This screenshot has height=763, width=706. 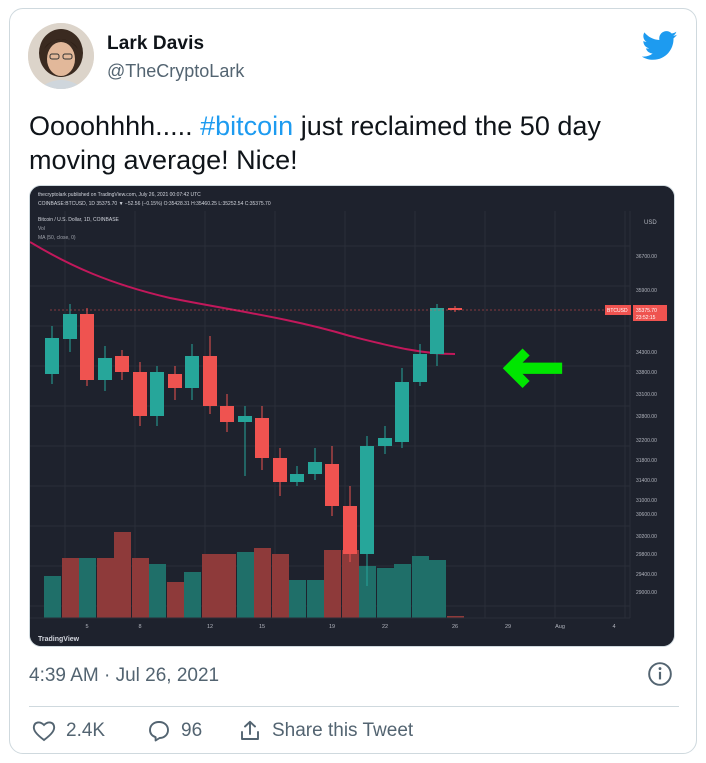 I want to click on y-tick-label: 35900.00, so click(x=646, y=291).